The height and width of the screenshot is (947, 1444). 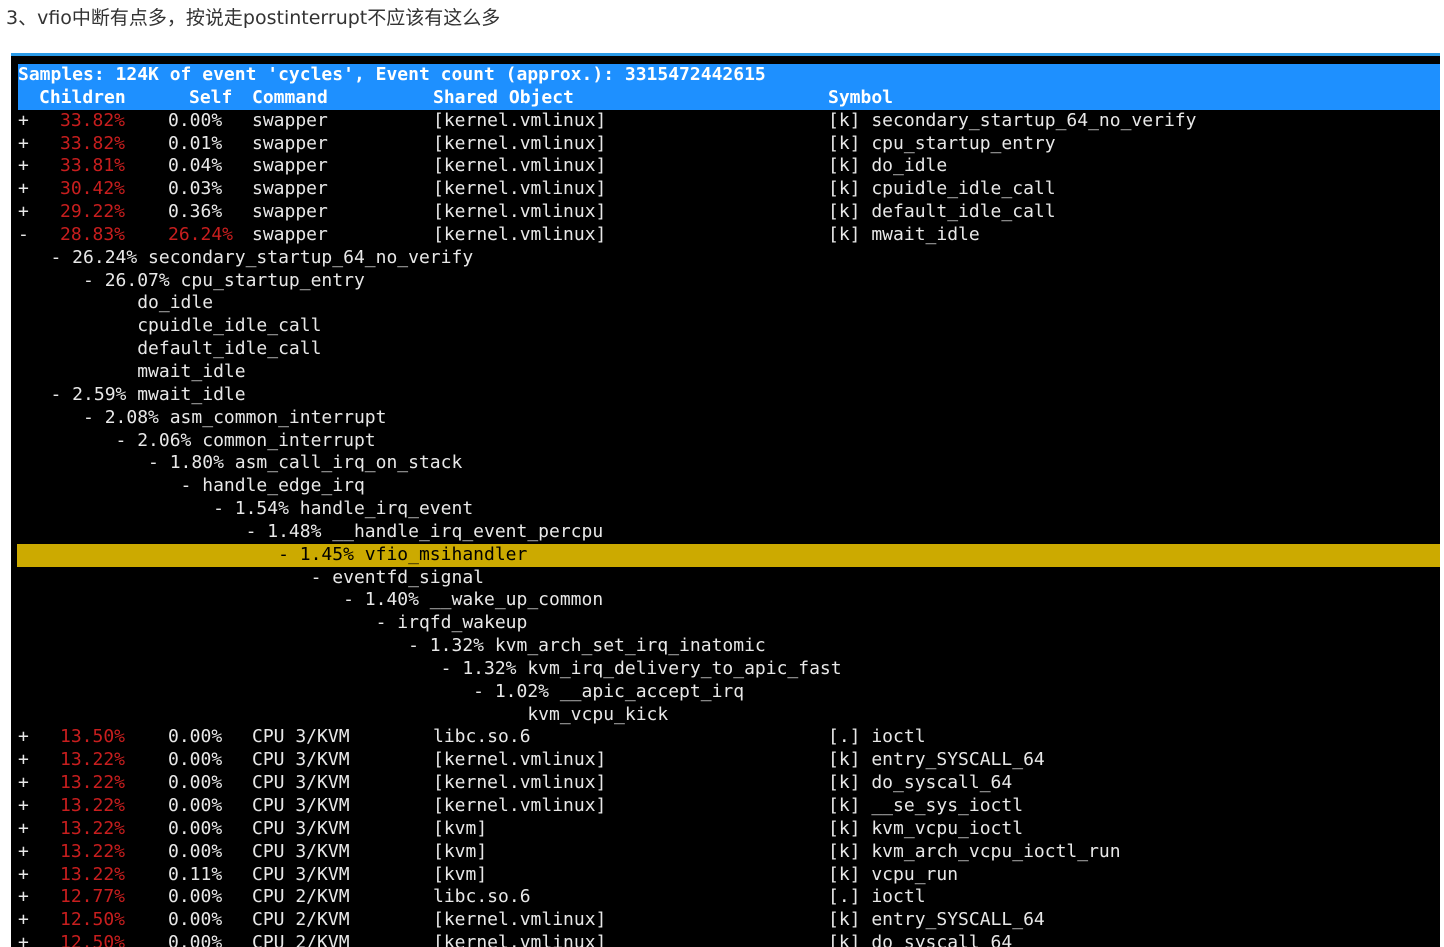 What do you see at coordinates (729, 326) in the screenshot?
I see `callchain-line: cpuidle_idle_call` at bounding box center [729, 326].